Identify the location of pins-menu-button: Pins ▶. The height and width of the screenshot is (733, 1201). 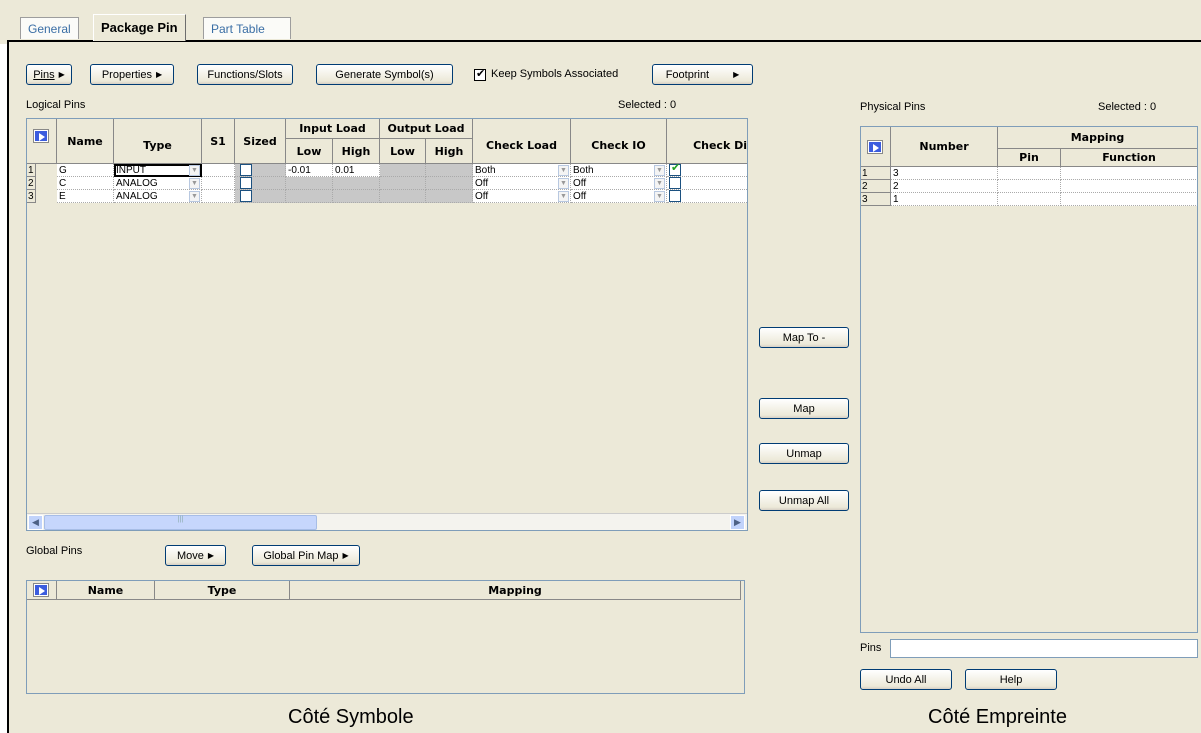
(49, 74).